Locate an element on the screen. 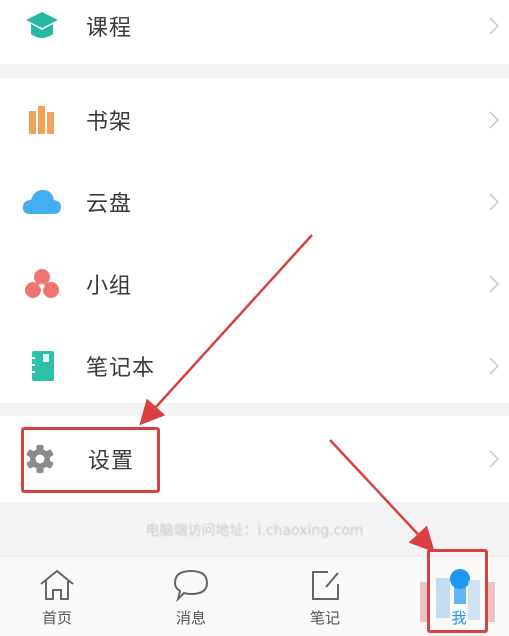 This screenshot has width=509, height=636. menu-item-label: 设置 is located at coordinates (111, 461).